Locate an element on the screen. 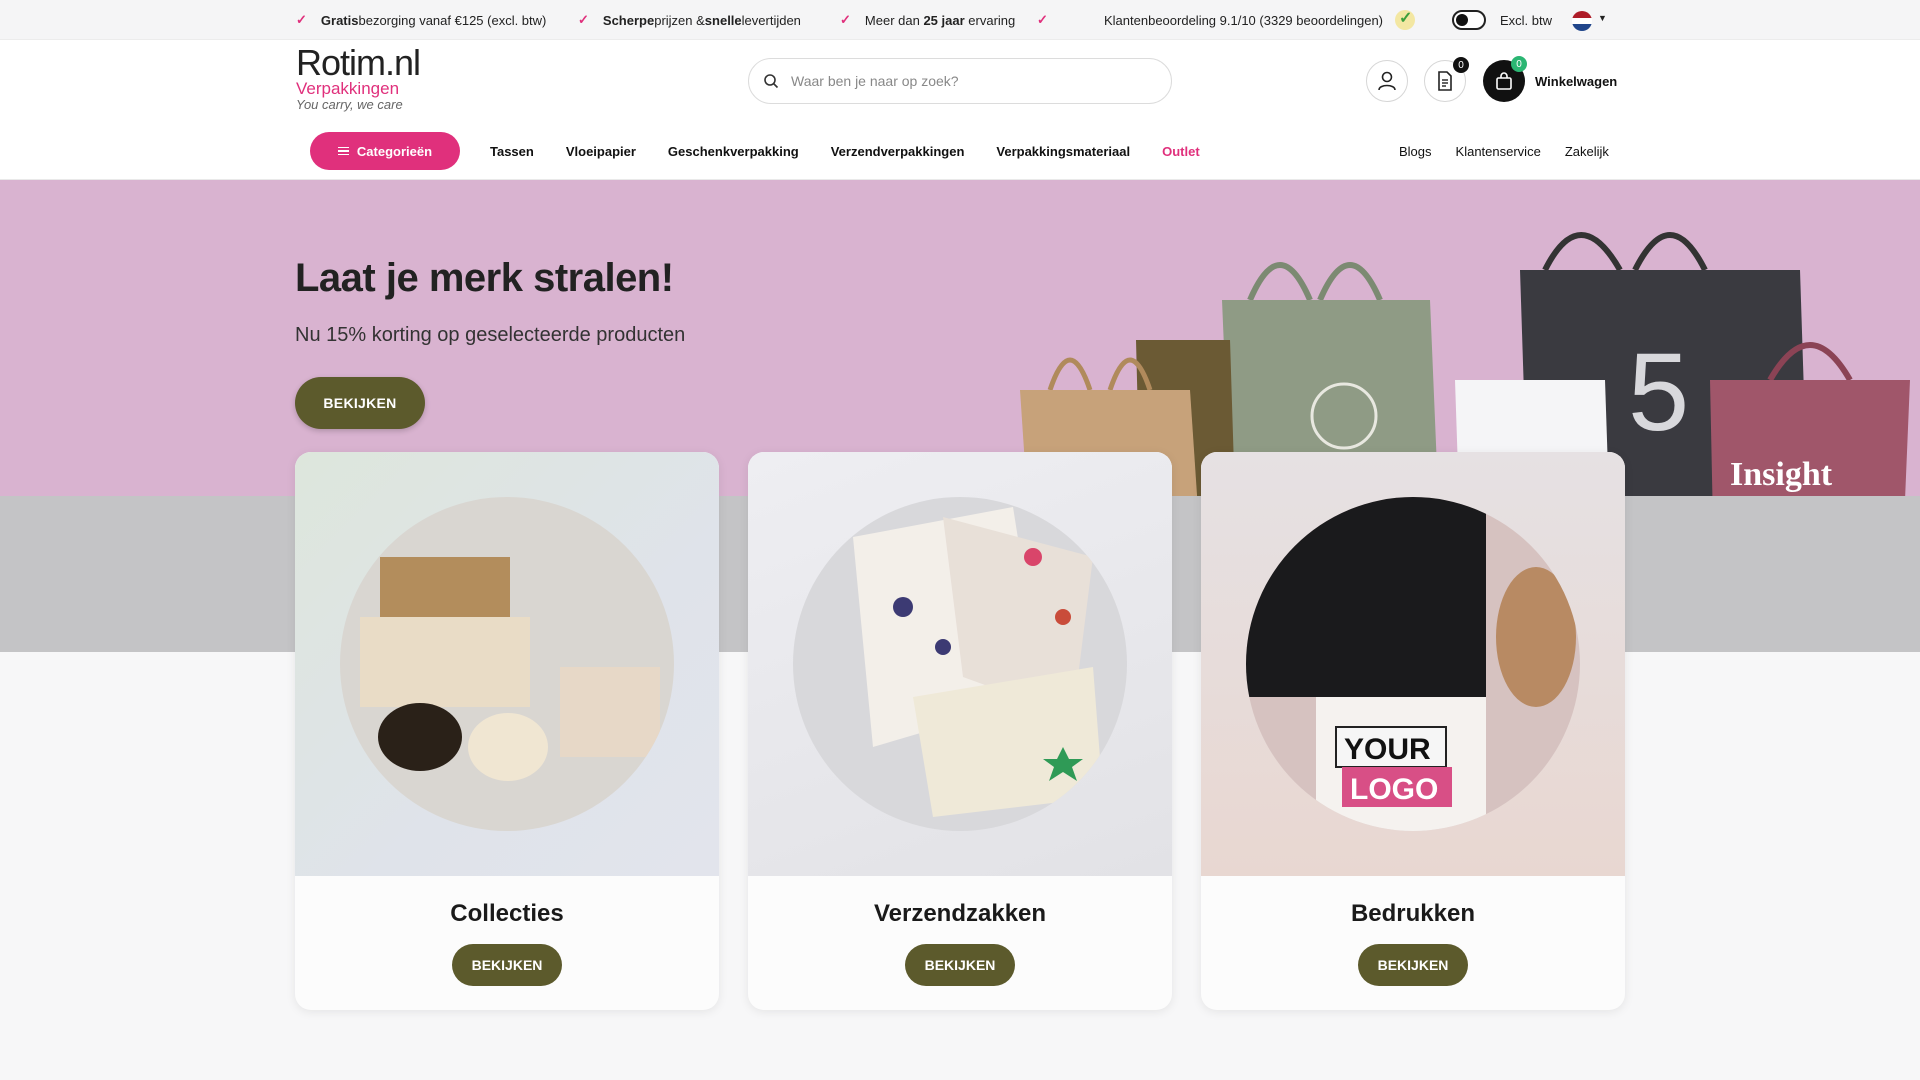  quote-button: 0 is located at coordinates (1446, 79).